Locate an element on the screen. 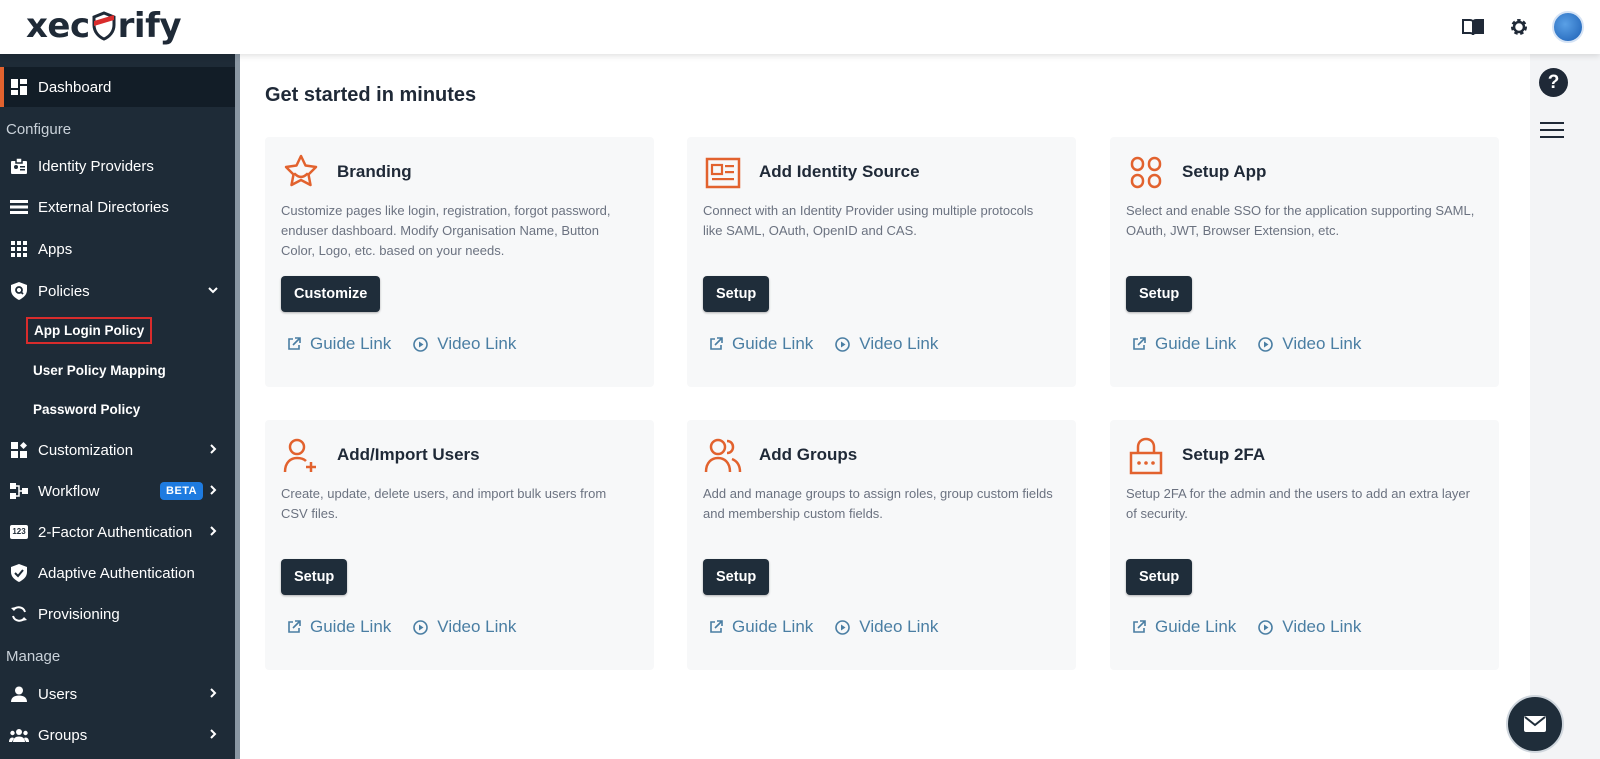 The height and width of the screenshot is (759, 1600). sidebar-item-policies: Policies is located at coordinates (117, 291).